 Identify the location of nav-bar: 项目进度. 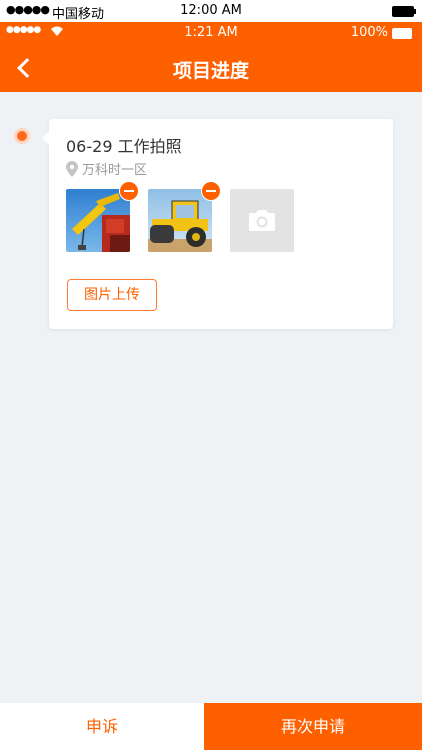
(211, 68).